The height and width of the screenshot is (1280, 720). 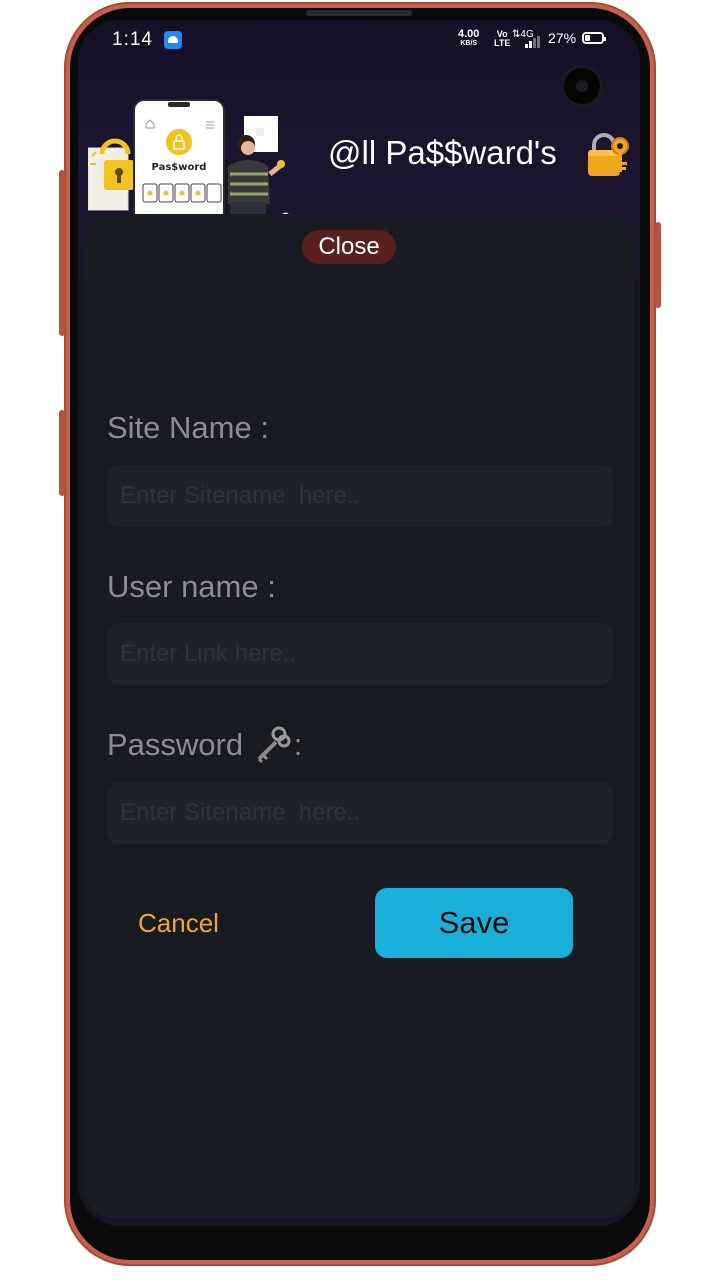 I want to click on site-name-label: Site Name :, so click(x=188, y=427).